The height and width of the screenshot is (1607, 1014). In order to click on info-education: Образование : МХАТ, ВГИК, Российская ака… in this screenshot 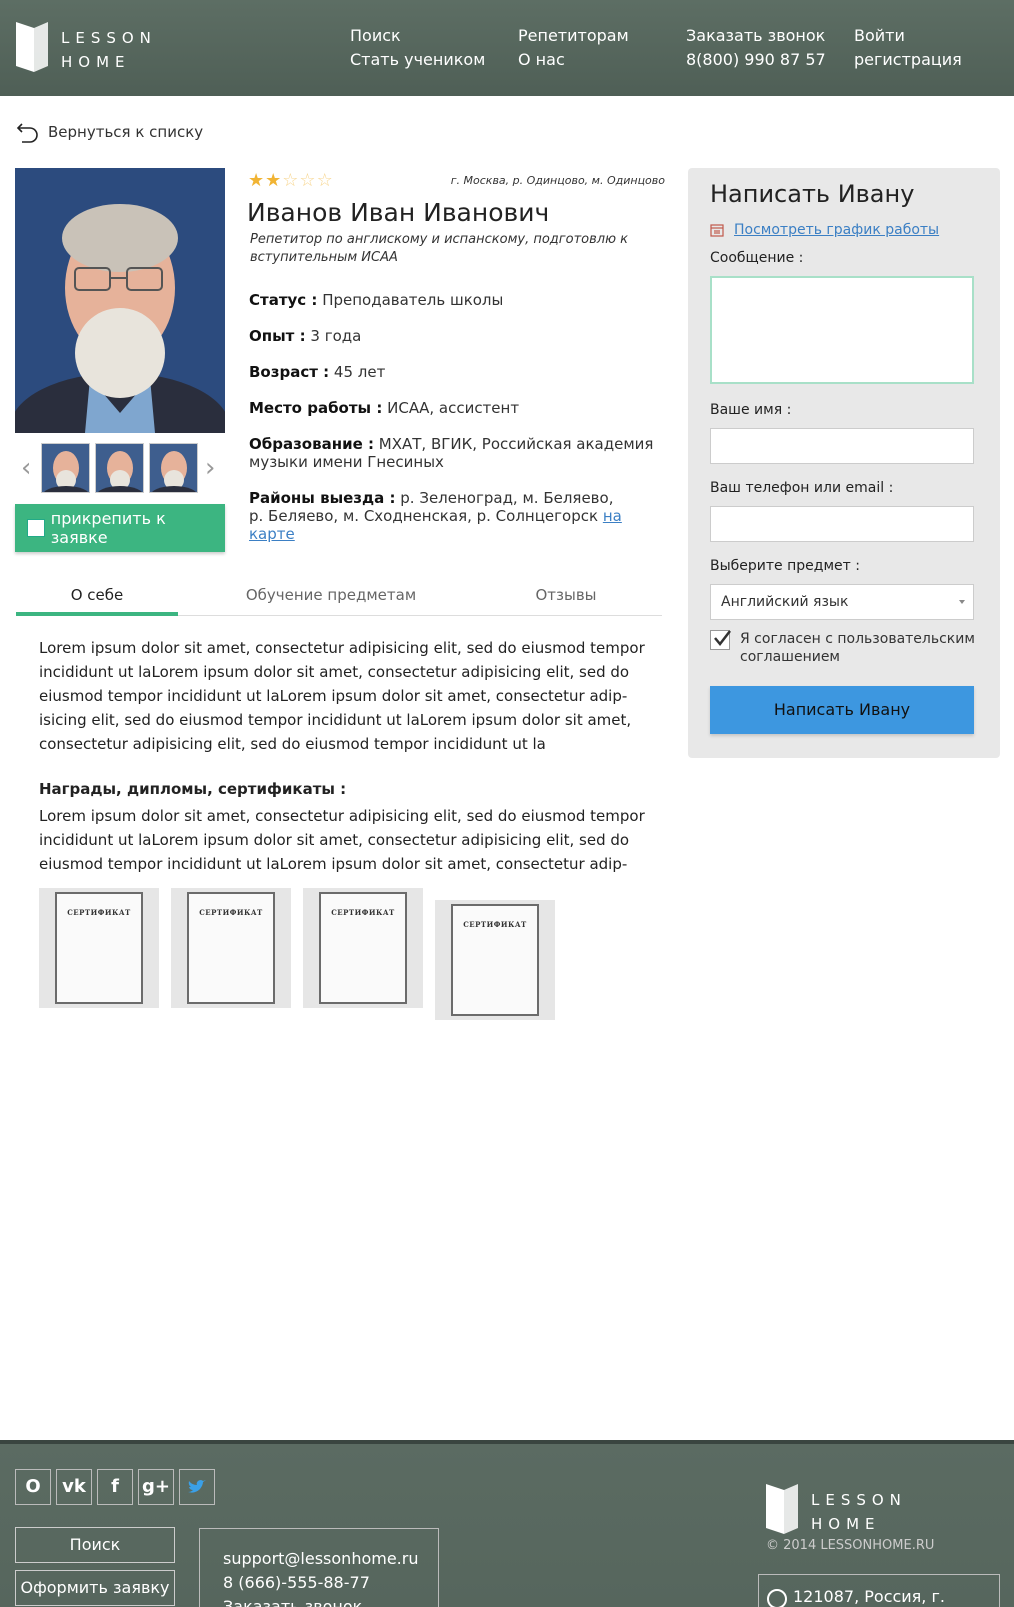, I will do `click(459, 453)`.